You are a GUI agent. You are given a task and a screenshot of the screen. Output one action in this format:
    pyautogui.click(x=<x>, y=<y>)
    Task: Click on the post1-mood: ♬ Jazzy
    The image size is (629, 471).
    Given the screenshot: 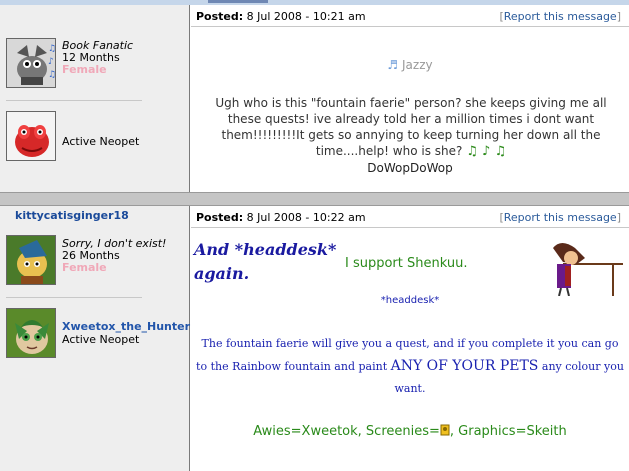 What is the action you would take?
    pyautogui.click(x=410, y=65)
    